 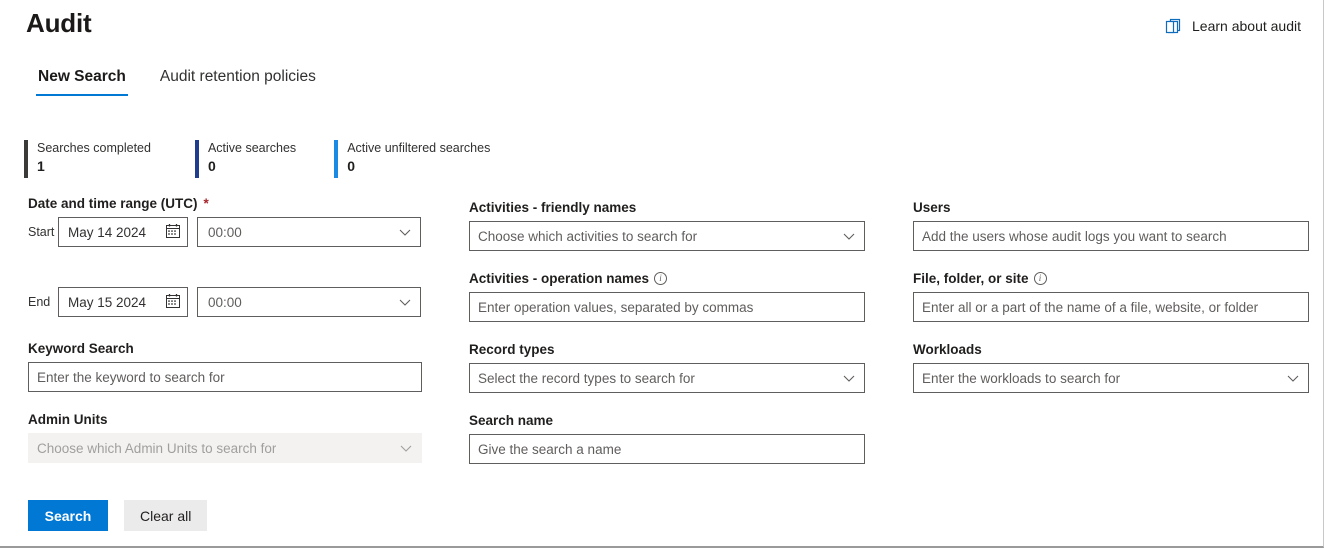 I want to click on end-time-select: 00:00, so click(x=309, y=302).